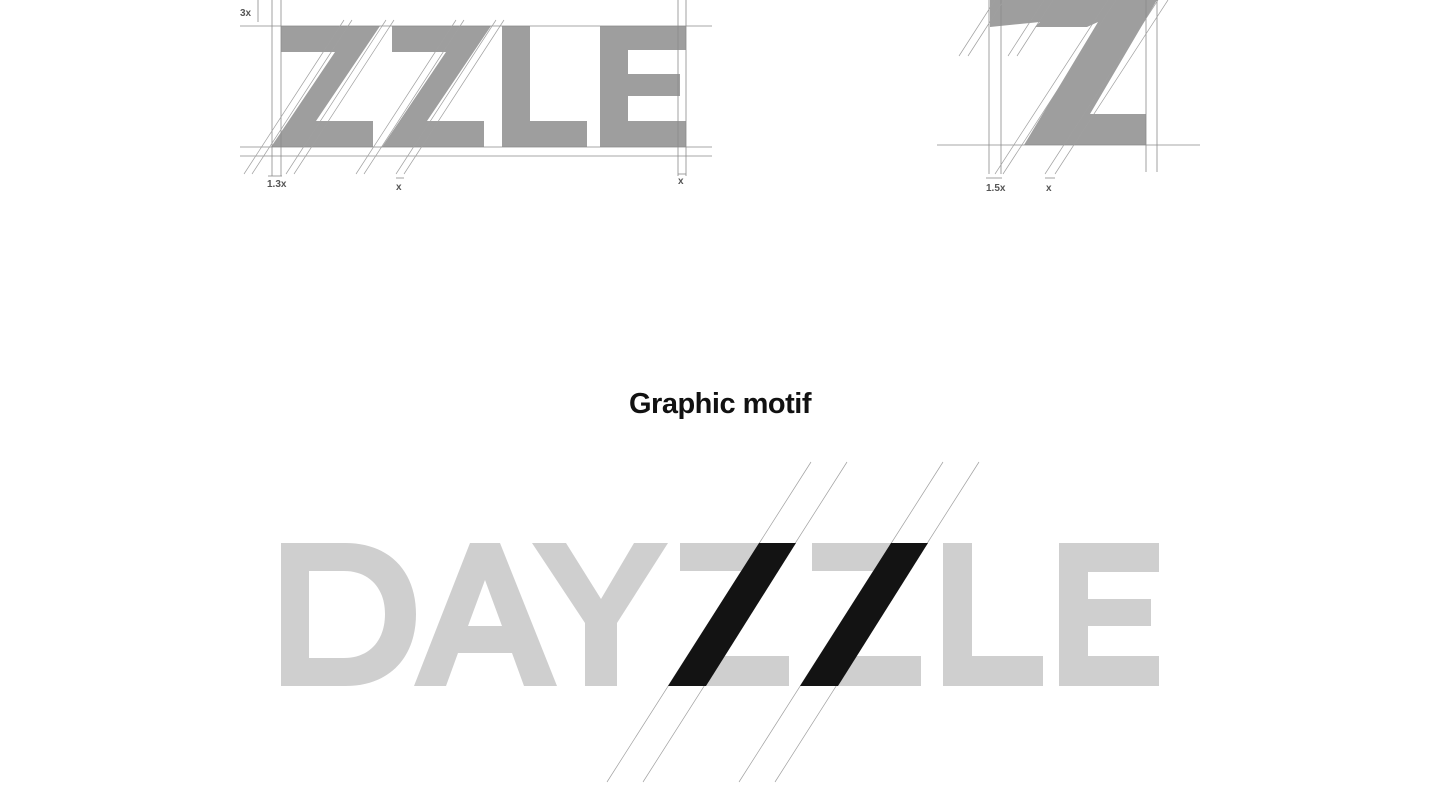  What do you see at coordinates (325, 86) in the screenshot?
I see `construction-letter-z1` at bounding box center [325, 86].